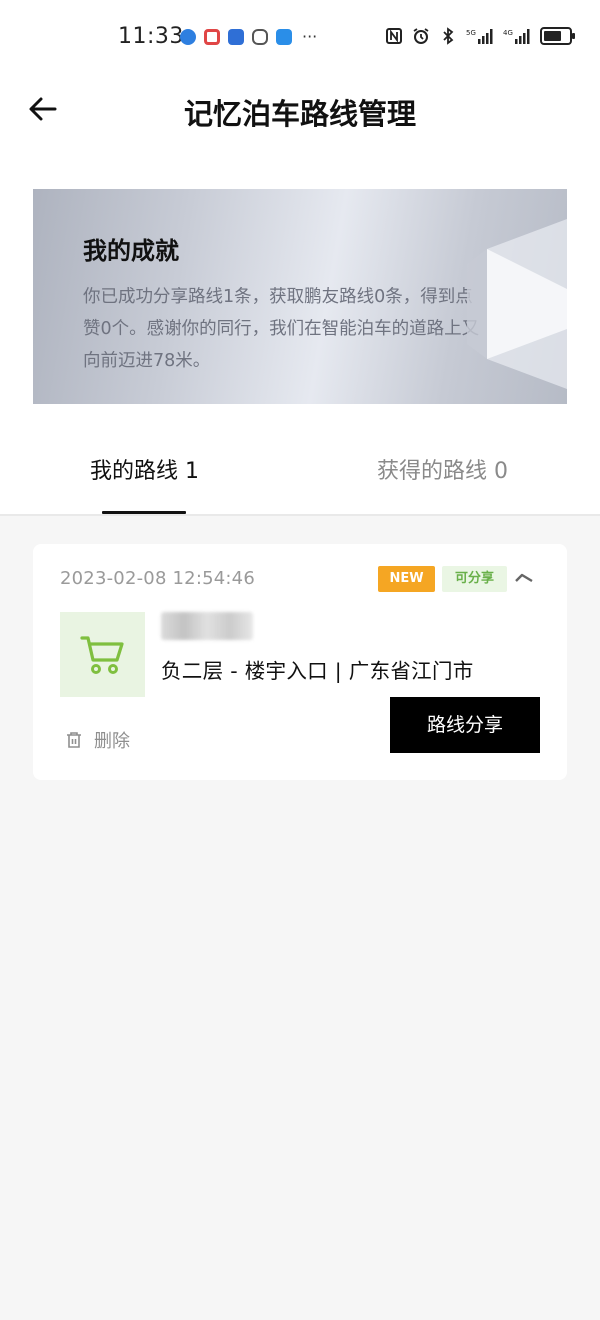  What do you see at coordinates (508, 33) in the screenshot?
I see `network-label-4g: 4G` at bounding box center [508, 33].